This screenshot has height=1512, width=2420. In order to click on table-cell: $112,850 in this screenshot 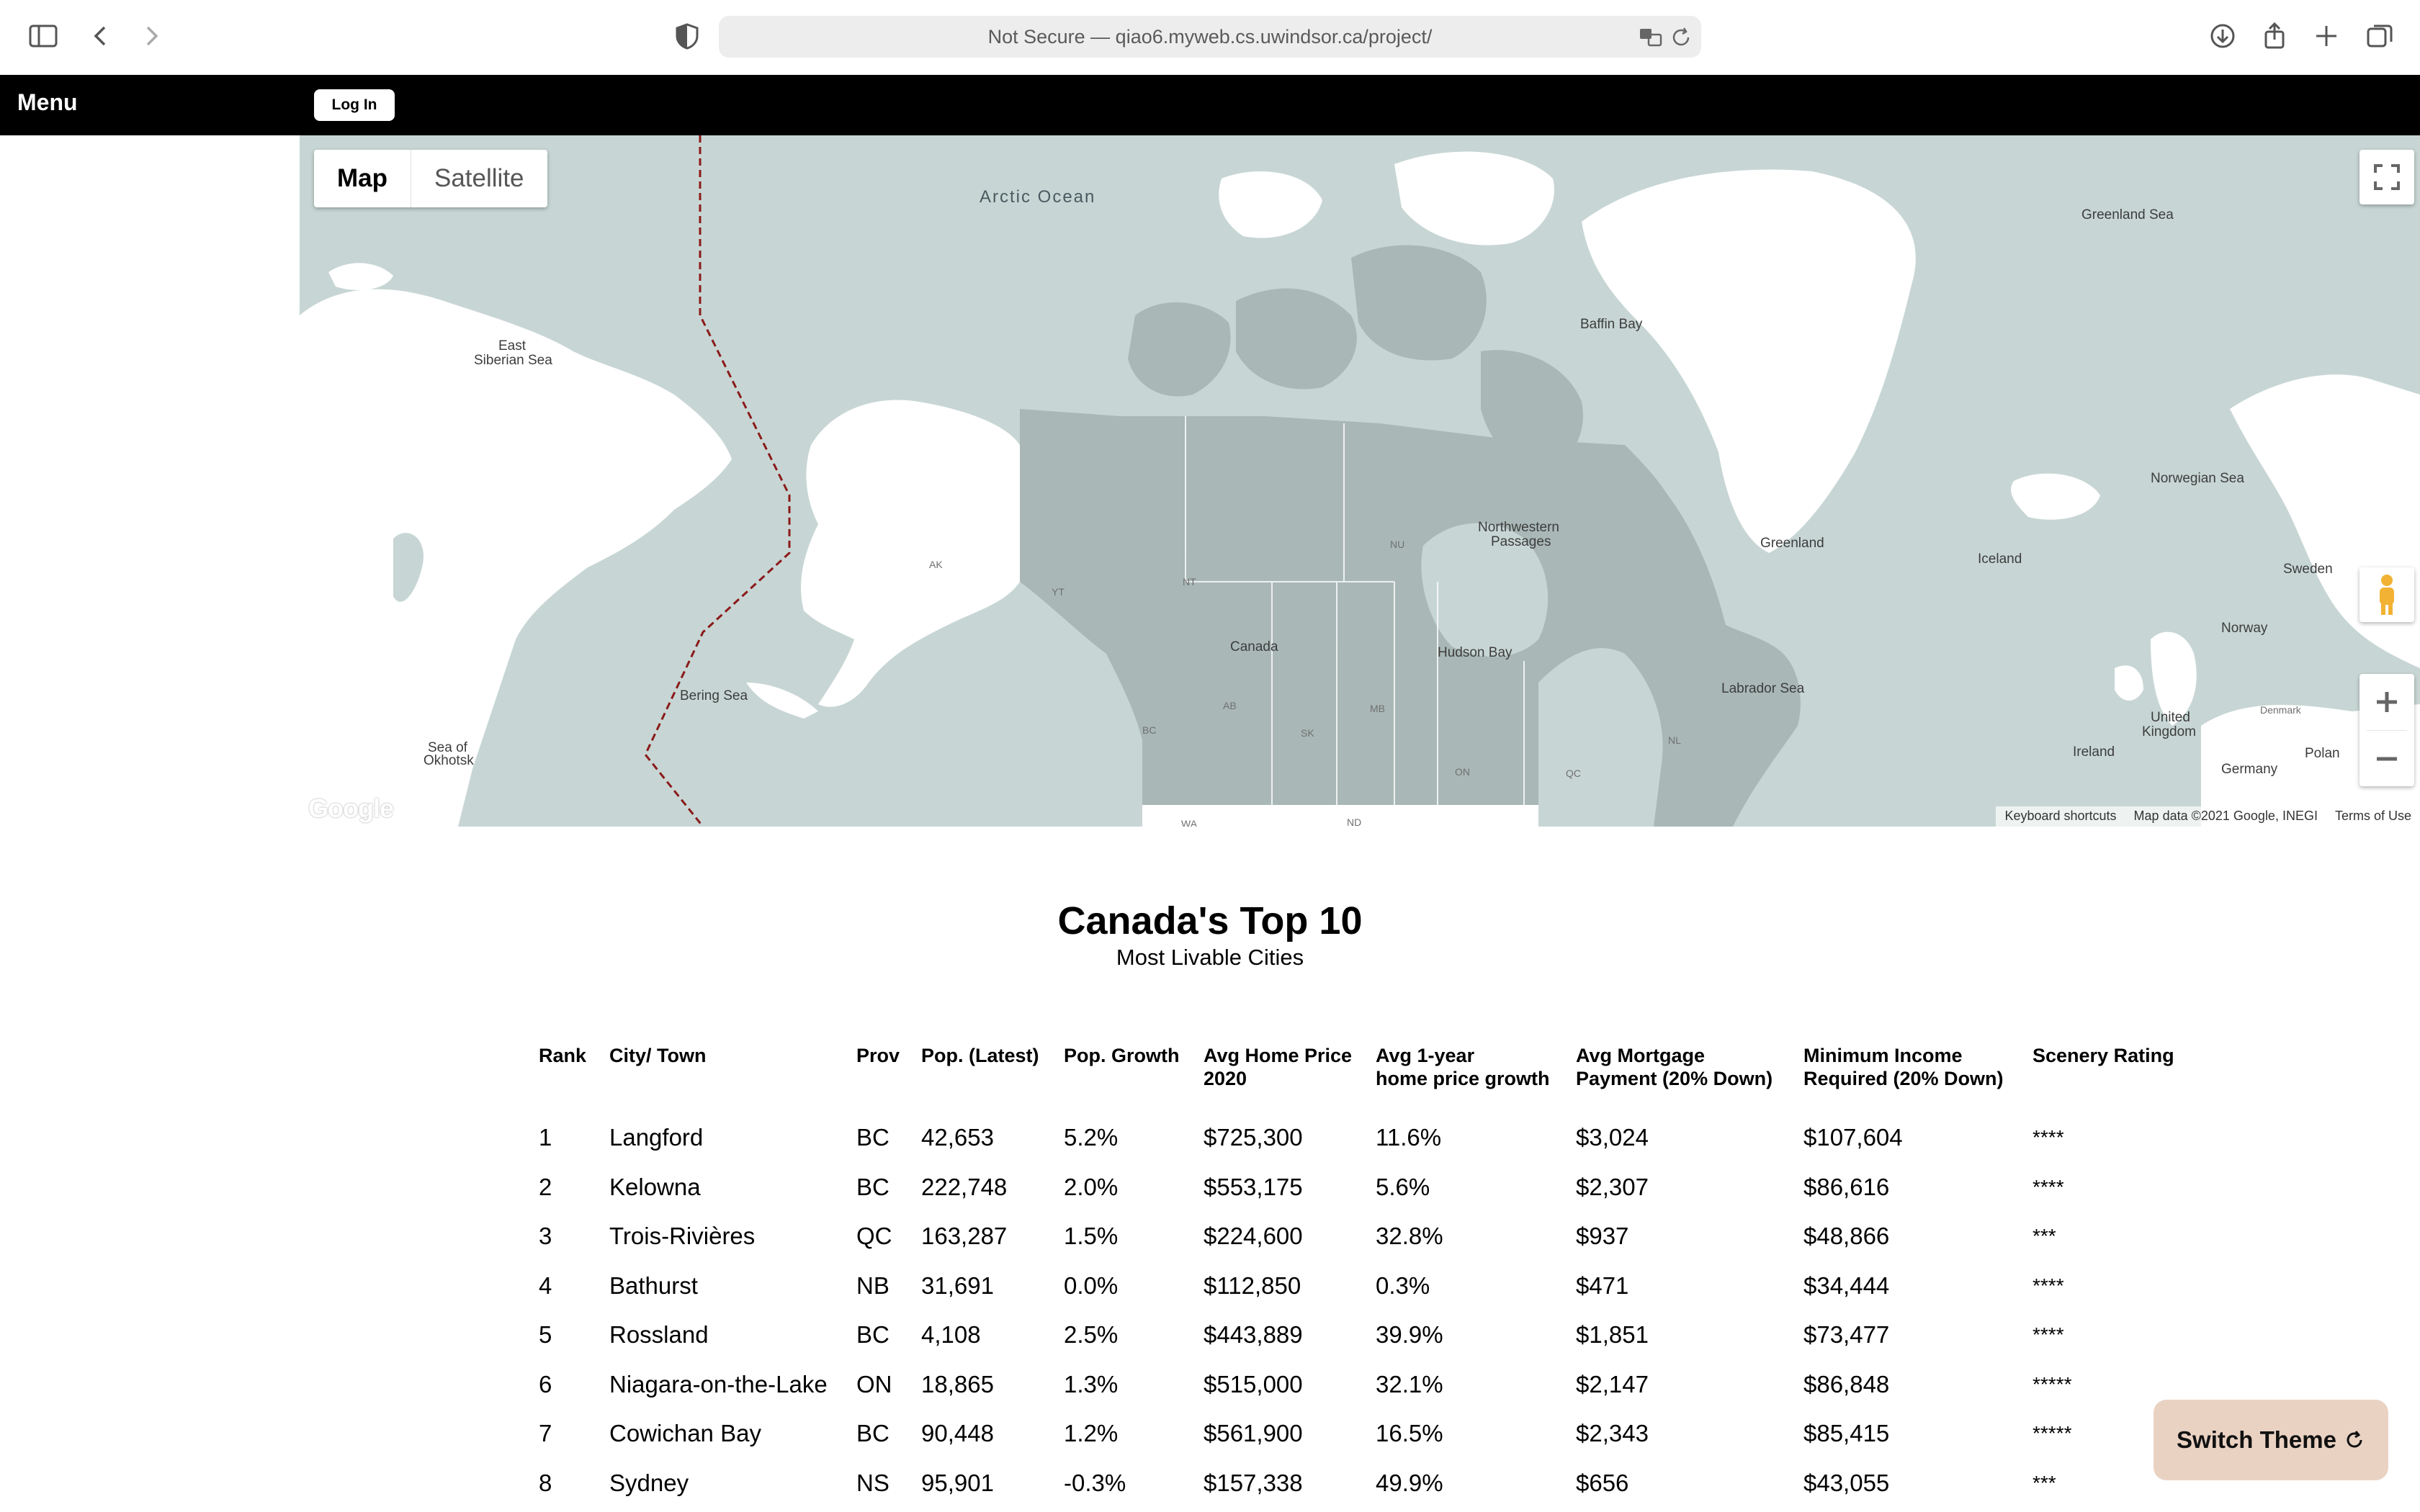, I will do `click(1252, 1285)`.